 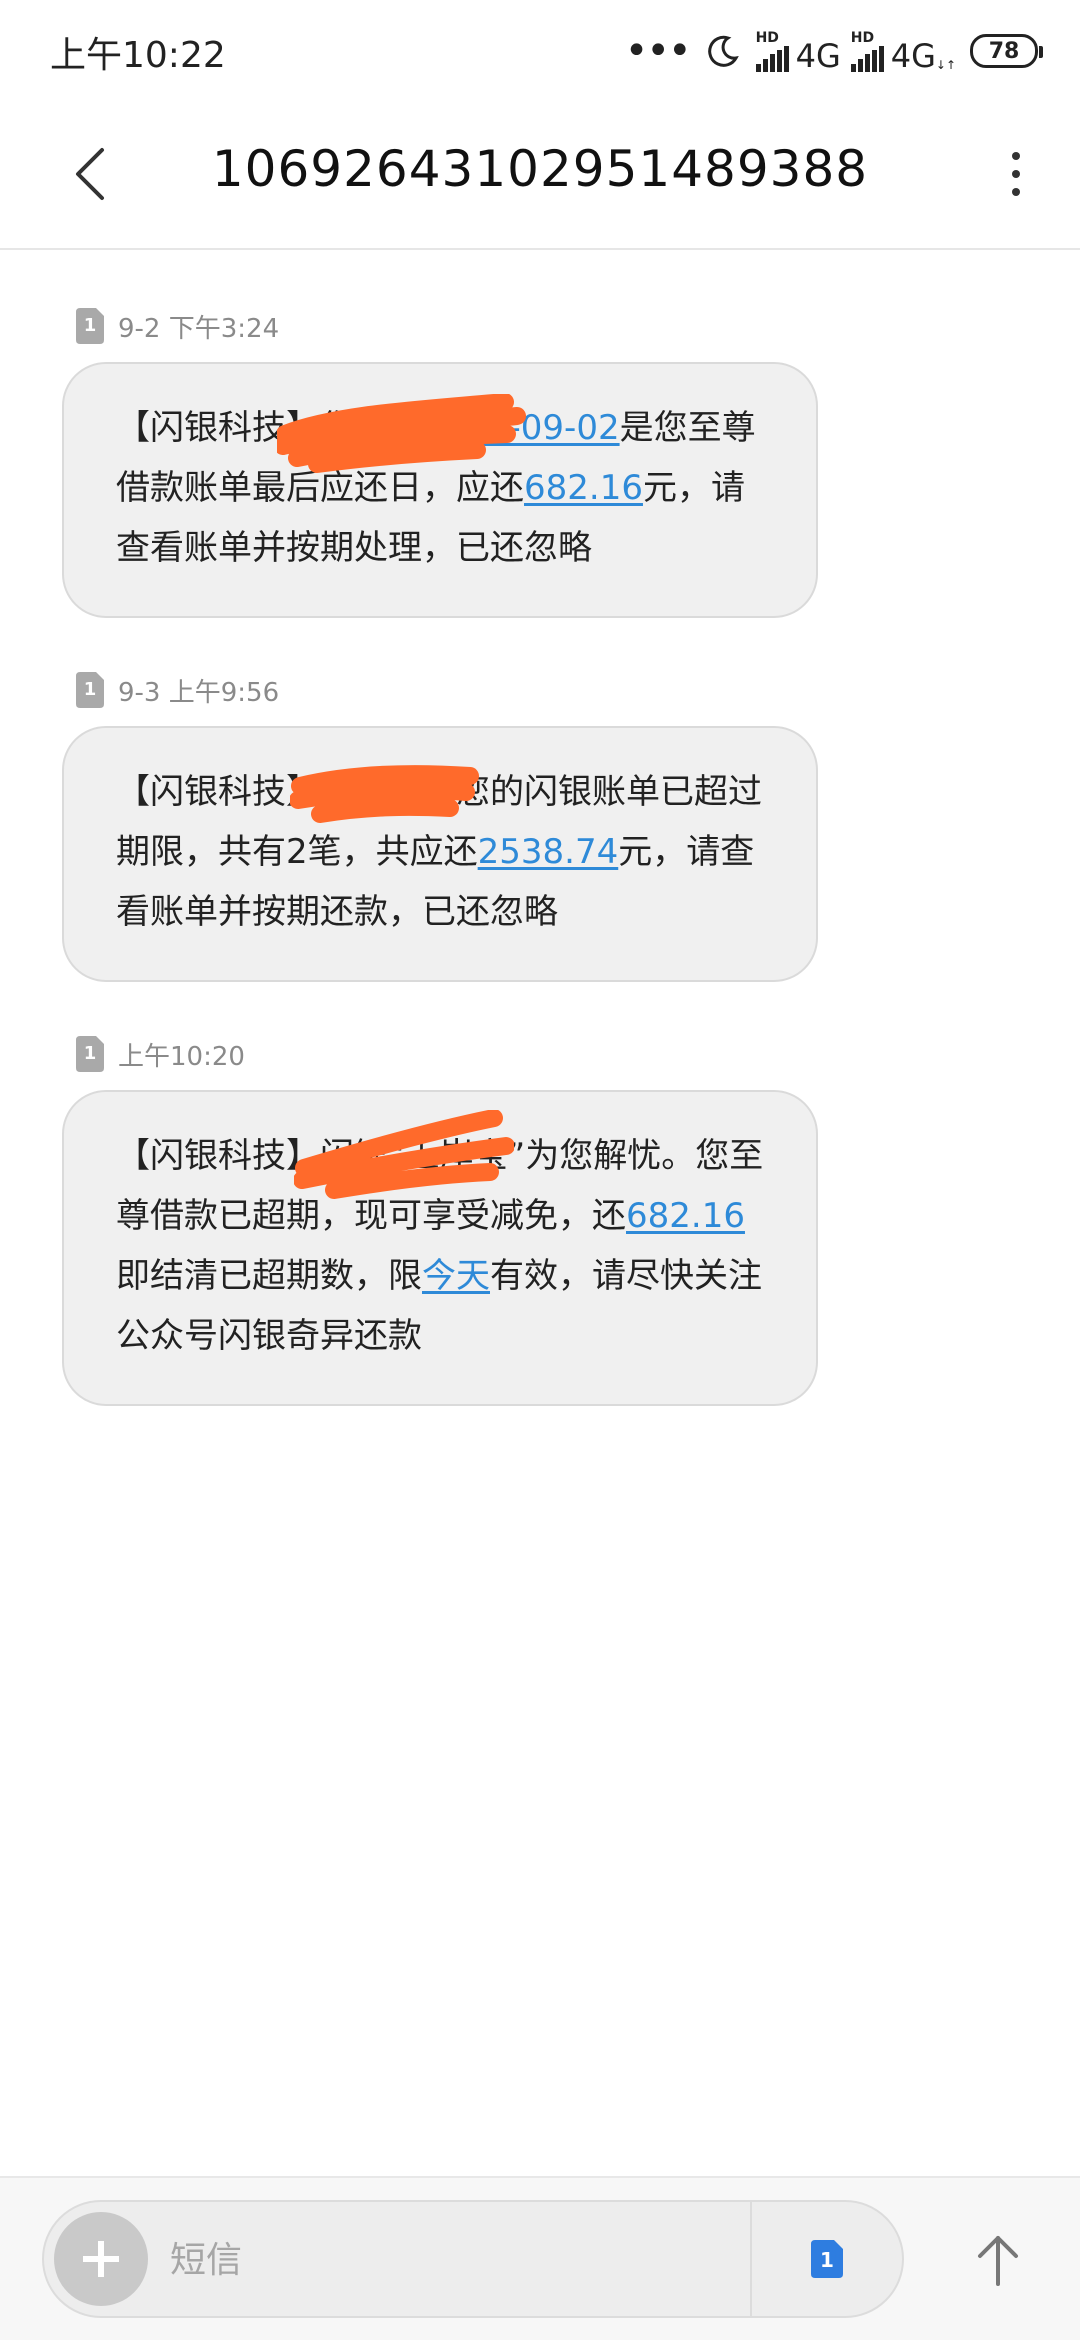 I want to click on more-options-button, so click(x=1016, y=174).